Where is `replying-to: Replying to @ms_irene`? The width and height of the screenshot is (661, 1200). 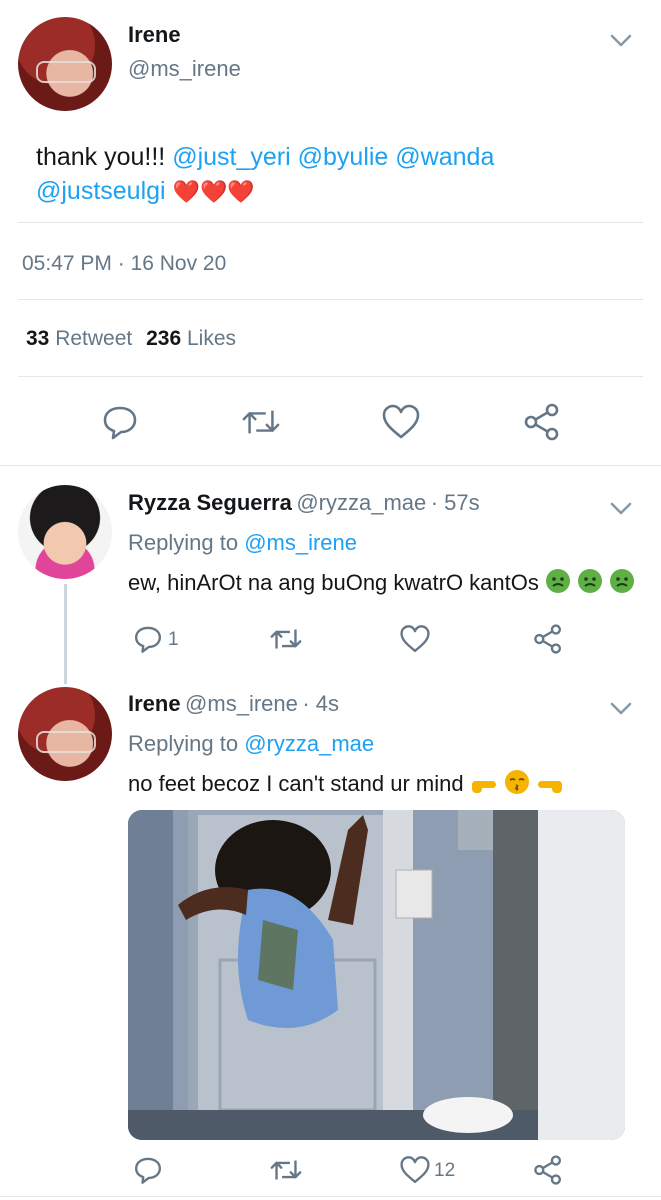 replying-to: Replying to @ms_irene is located at coordinates (242, 543).